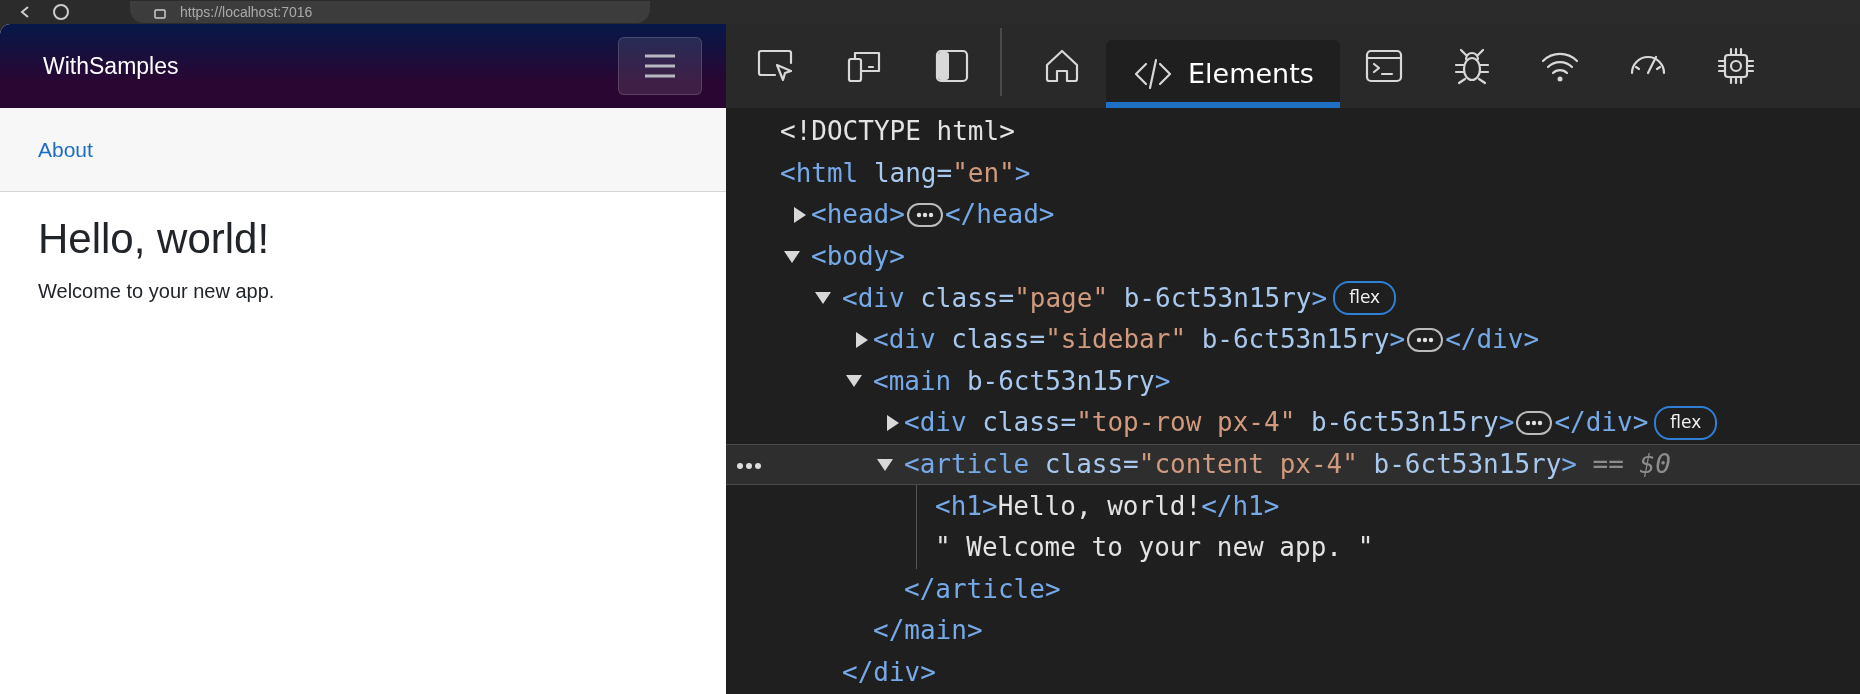  What do you see at coordinates (982, 589) in the screenshot?
I see `tag-text: </article>` at bounding box center [982, 589].